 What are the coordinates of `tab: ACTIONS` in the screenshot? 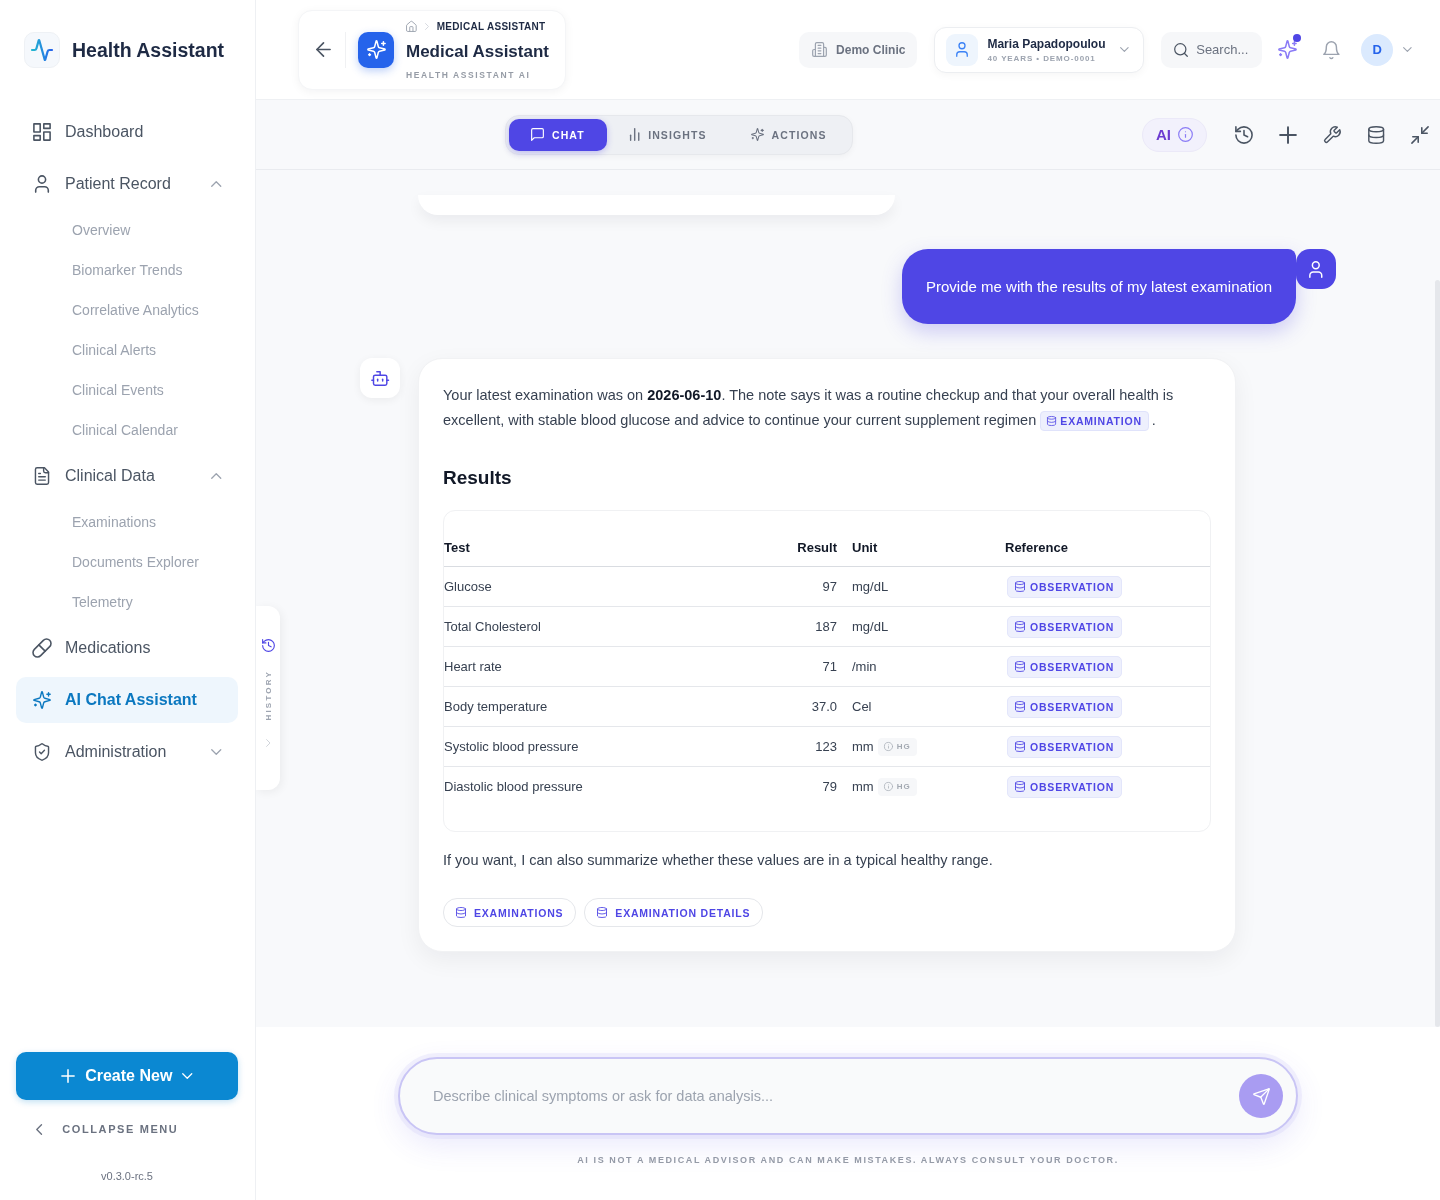 It's located at (788, 134).